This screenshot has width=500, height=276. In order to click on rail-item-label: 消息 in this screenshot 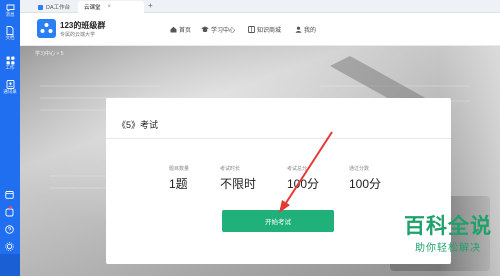, I will do `click(10, 14)`.